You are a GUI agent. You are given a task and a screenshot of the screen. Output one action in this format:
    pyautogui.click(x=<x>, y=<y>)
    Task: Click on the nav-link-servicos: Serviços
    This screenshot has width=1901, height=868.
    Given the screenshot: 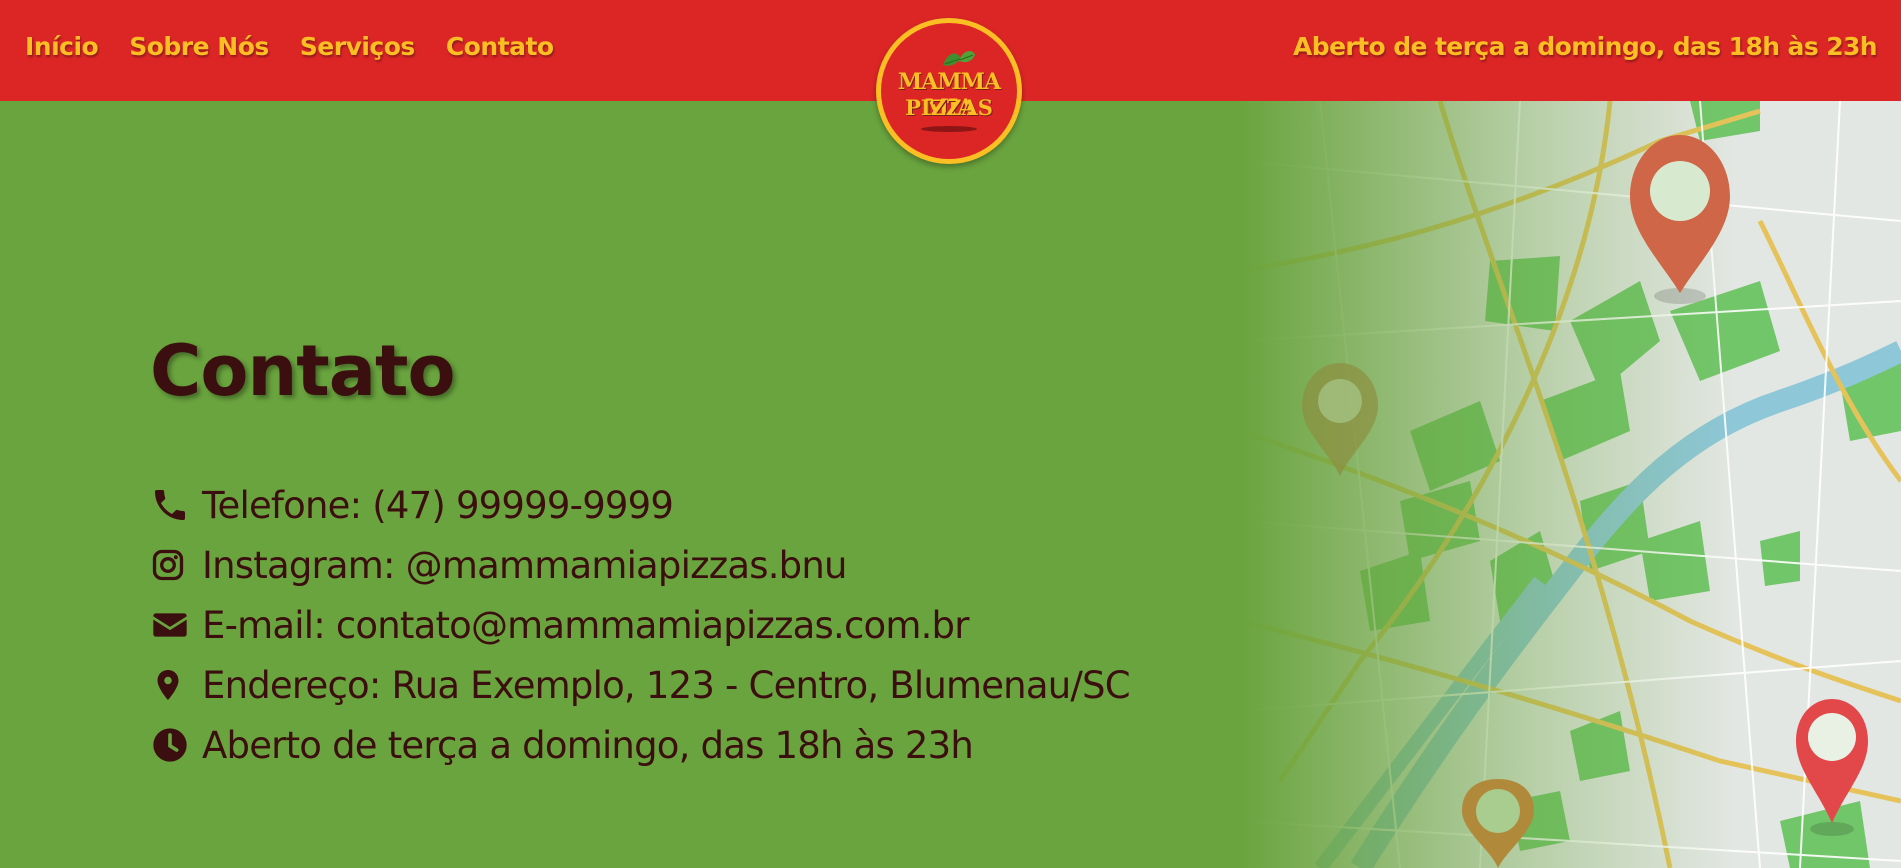 What is the action you would take?
    pyautogui.click(x=358, y=46)
    